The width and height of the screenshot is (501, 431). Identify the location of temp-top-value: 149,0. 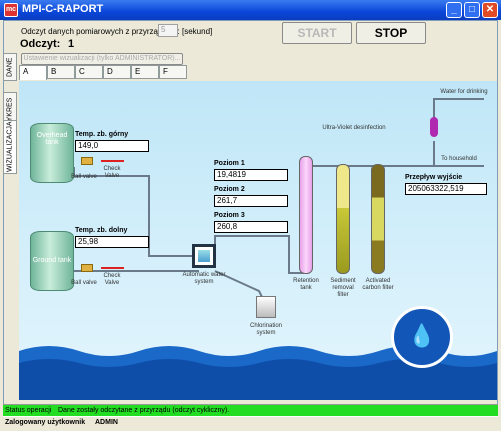
(112, 146).